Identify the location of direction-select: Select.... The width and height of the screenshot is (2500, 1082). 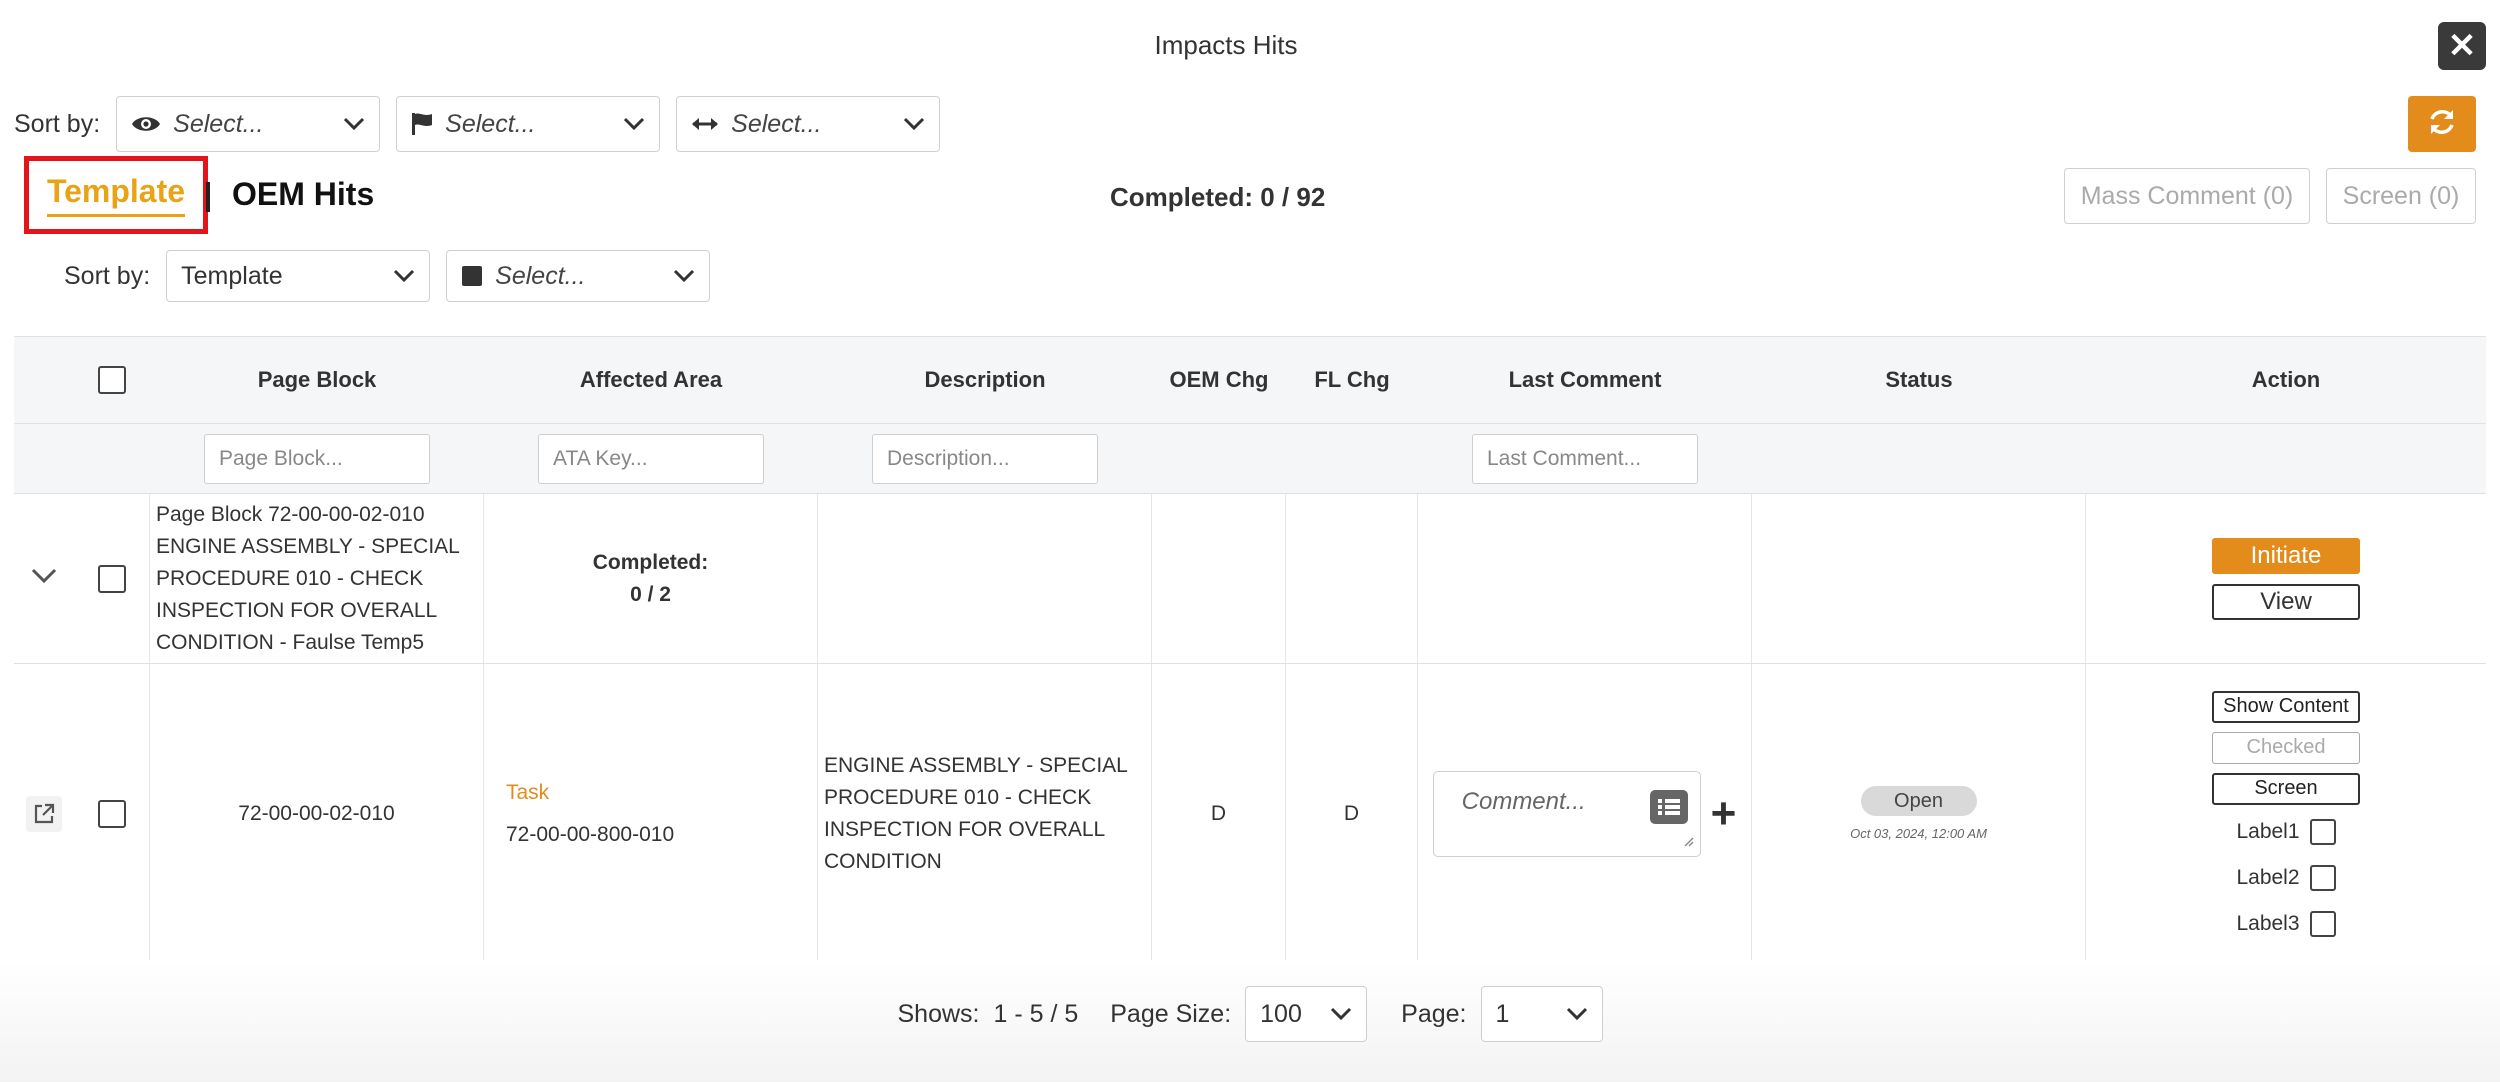
(808, 124).